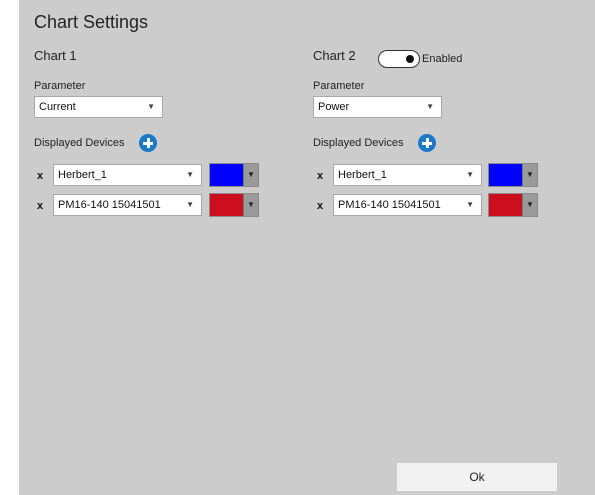 The height and width of the screenshot is (495, 595). What do you see at coordinates (60, 86) in the screenshot?
I see `chart1-parameter-label: Parameter` at bounding box center [60, 86].